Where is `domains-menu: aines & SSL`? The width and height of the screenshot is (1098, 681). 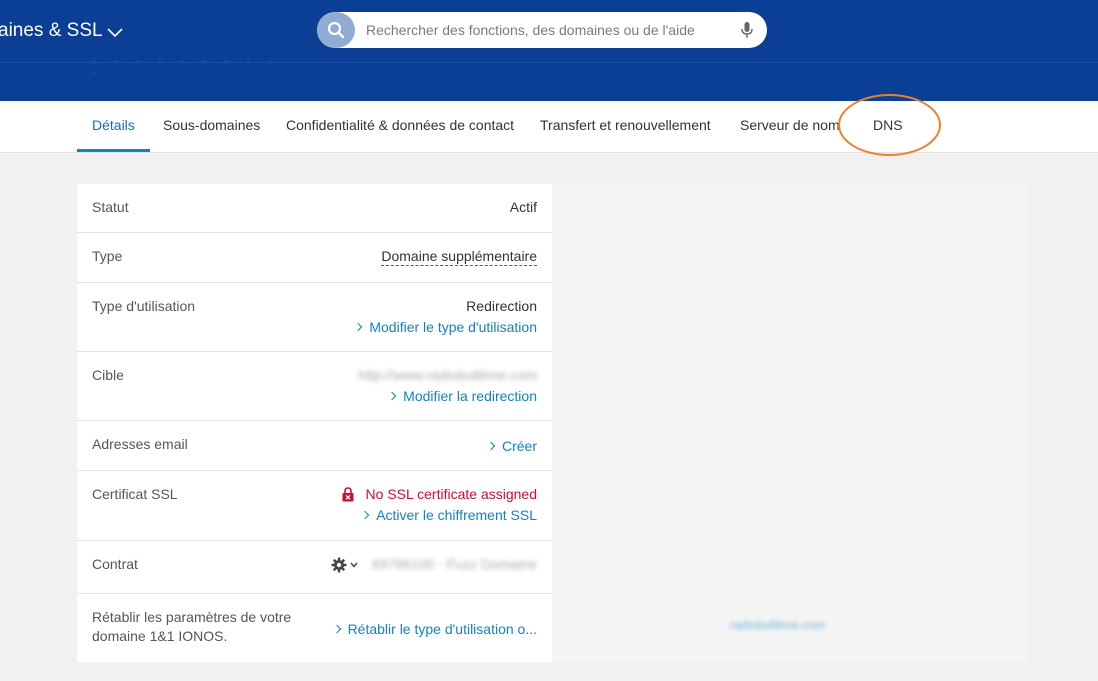 domains-menu: aines & SSL is located at coordinates (61, 31).